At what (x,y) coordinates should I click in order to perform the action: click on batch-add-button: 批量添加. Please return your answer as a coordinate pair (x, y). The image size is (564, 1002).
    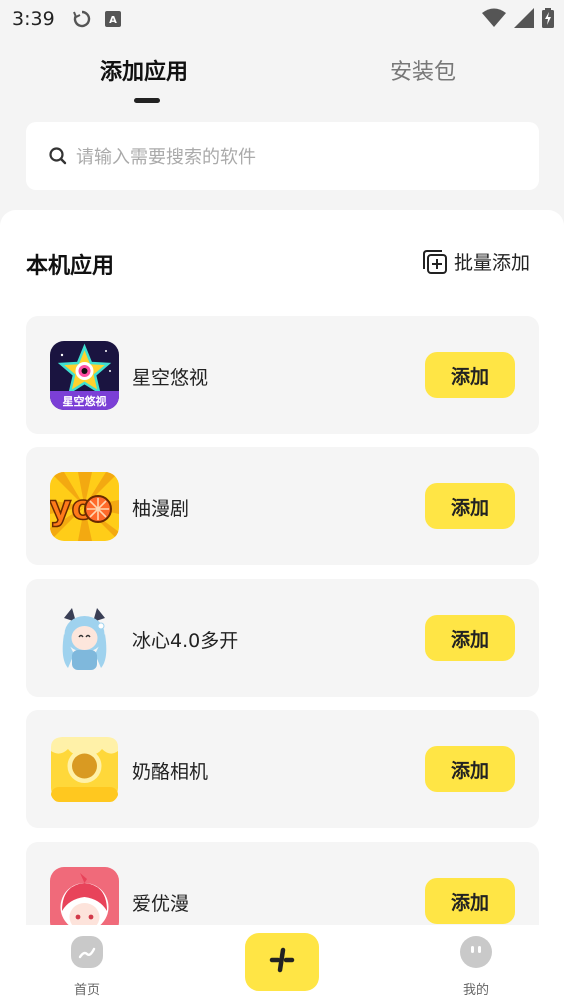
    Looking at the image, I should click on (476, 261).